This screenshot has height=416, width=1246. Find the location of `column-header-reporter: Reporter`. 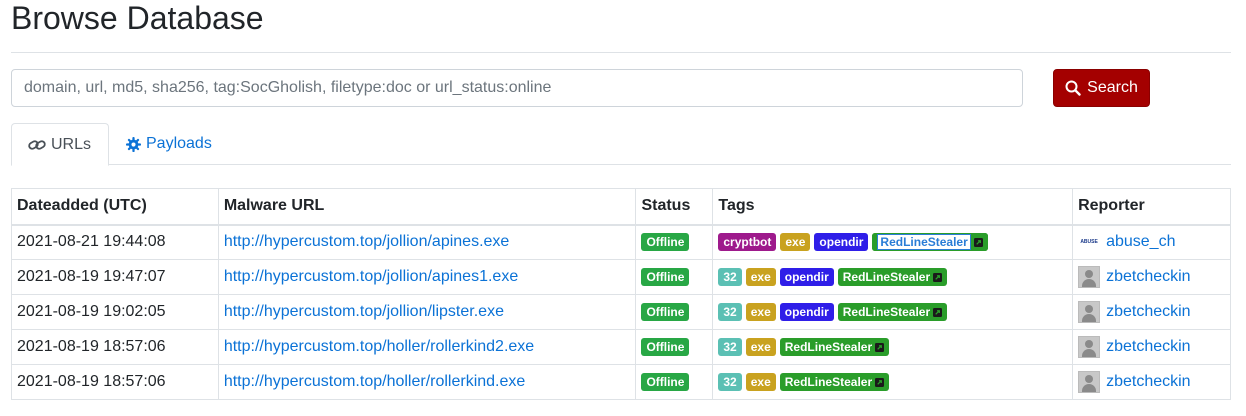

column-header-reporter: Reporter is located at coordinates (1151, 207).